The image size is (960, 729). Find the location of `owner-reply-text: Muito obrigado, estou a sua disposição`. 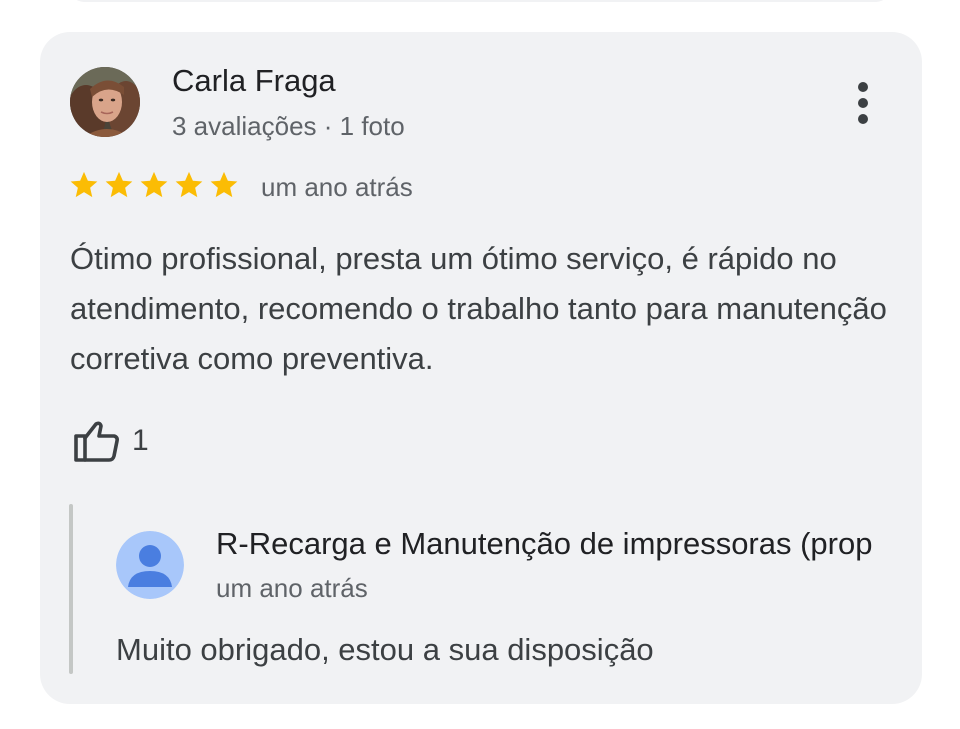

owner-reply-text: Muito obrigado, estou a sua disposição is located at coordinates (385, 649).